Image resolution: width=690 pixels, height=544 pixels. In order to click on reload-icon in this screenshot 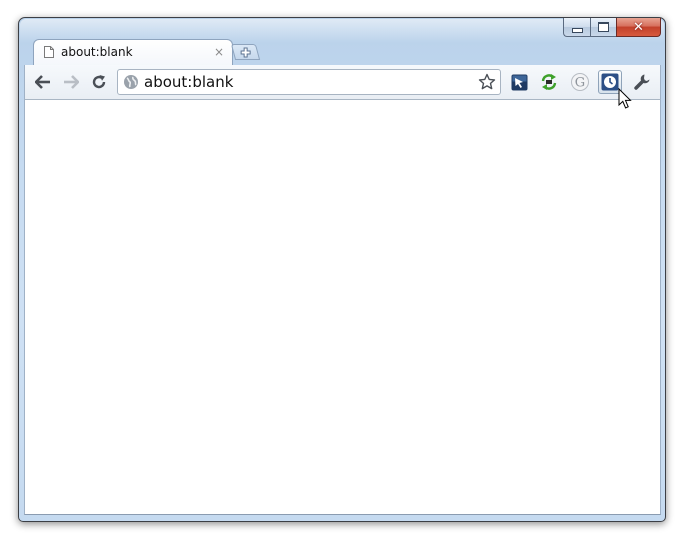, I will do `click(99, 82)`.